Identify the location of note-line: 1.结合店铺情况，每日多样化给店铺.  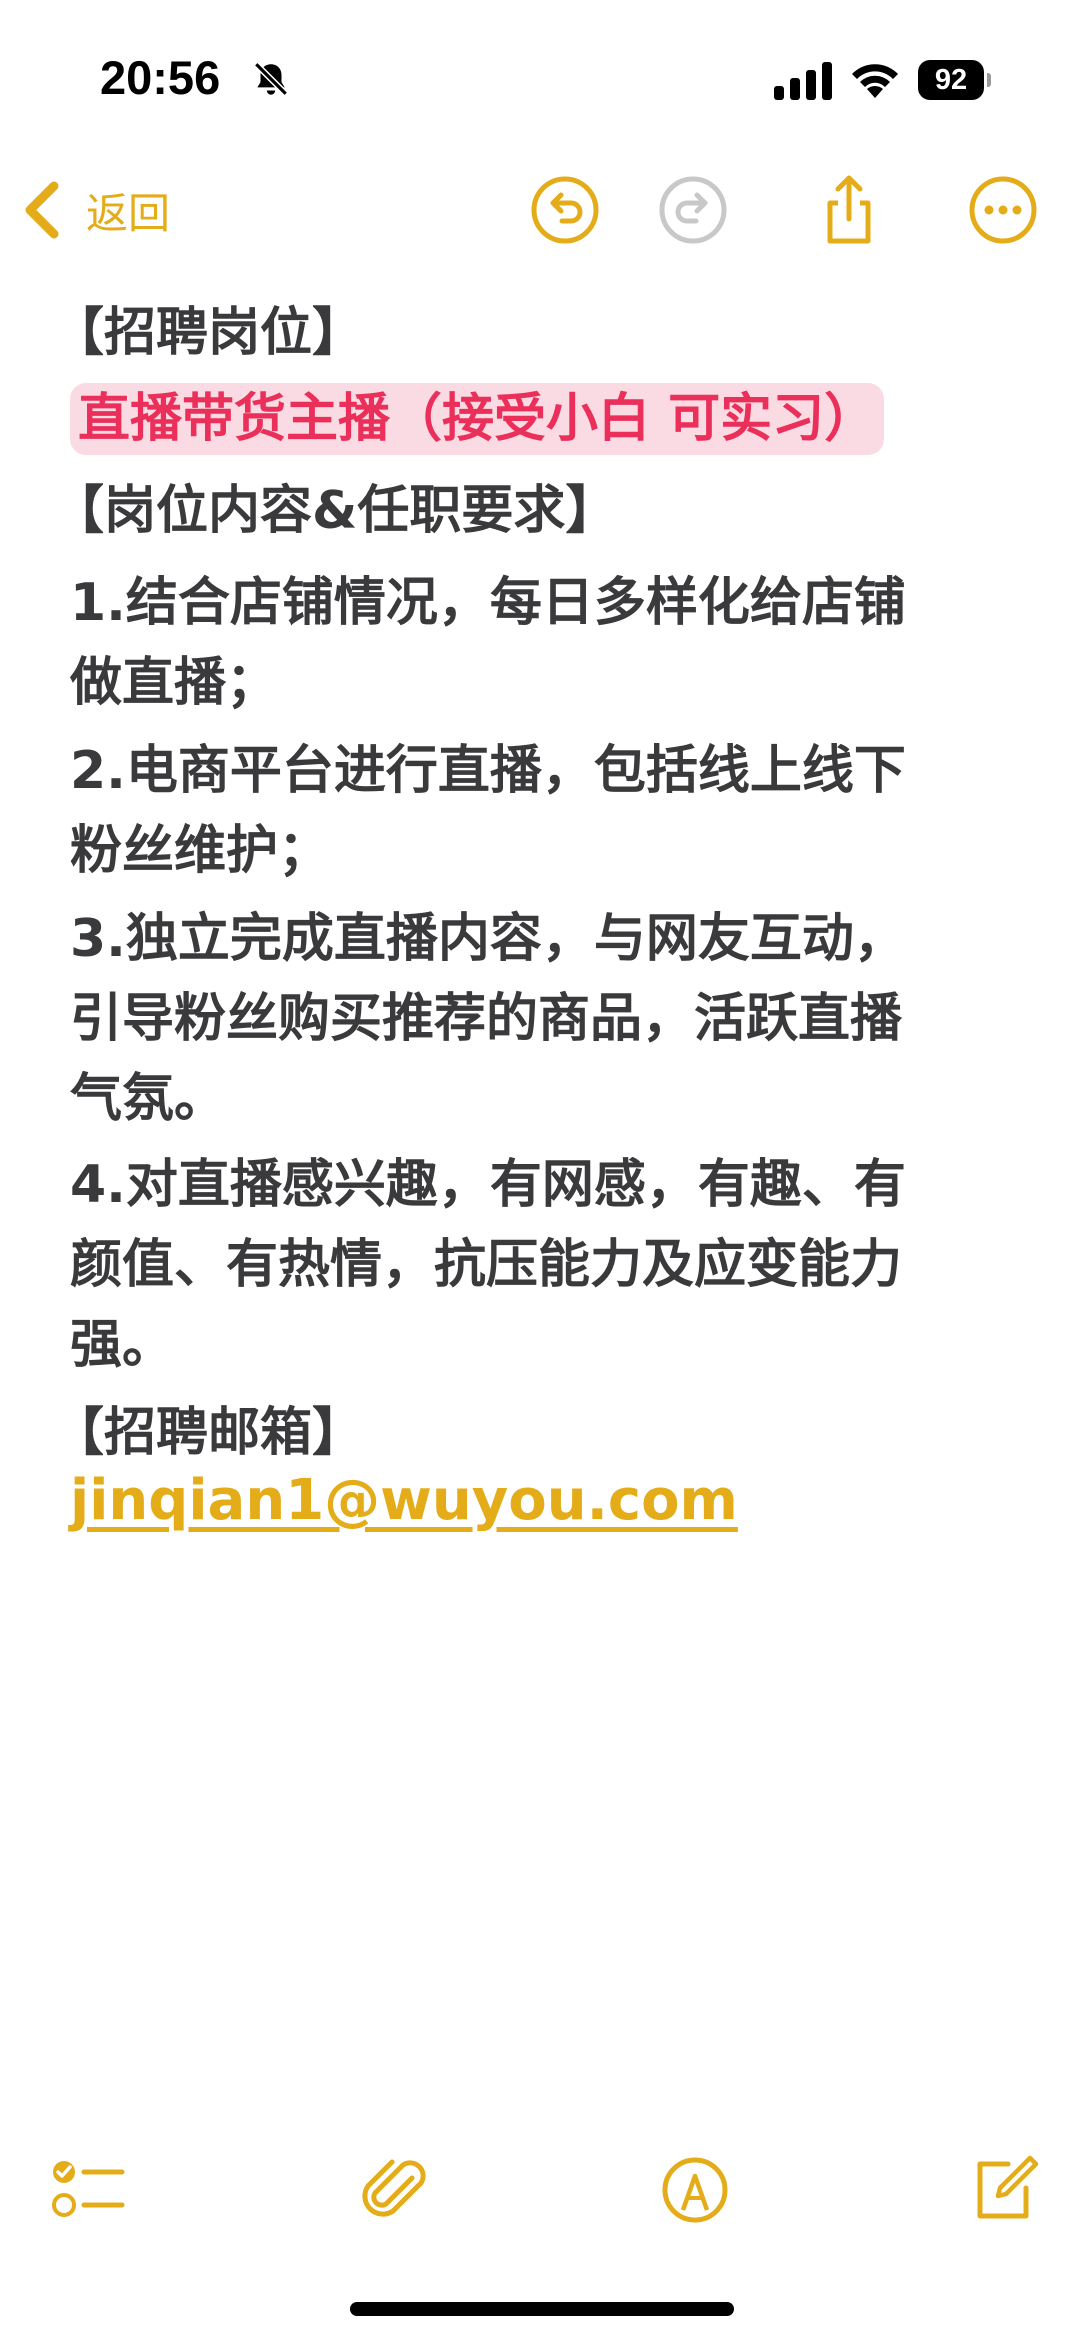
(488, 603).